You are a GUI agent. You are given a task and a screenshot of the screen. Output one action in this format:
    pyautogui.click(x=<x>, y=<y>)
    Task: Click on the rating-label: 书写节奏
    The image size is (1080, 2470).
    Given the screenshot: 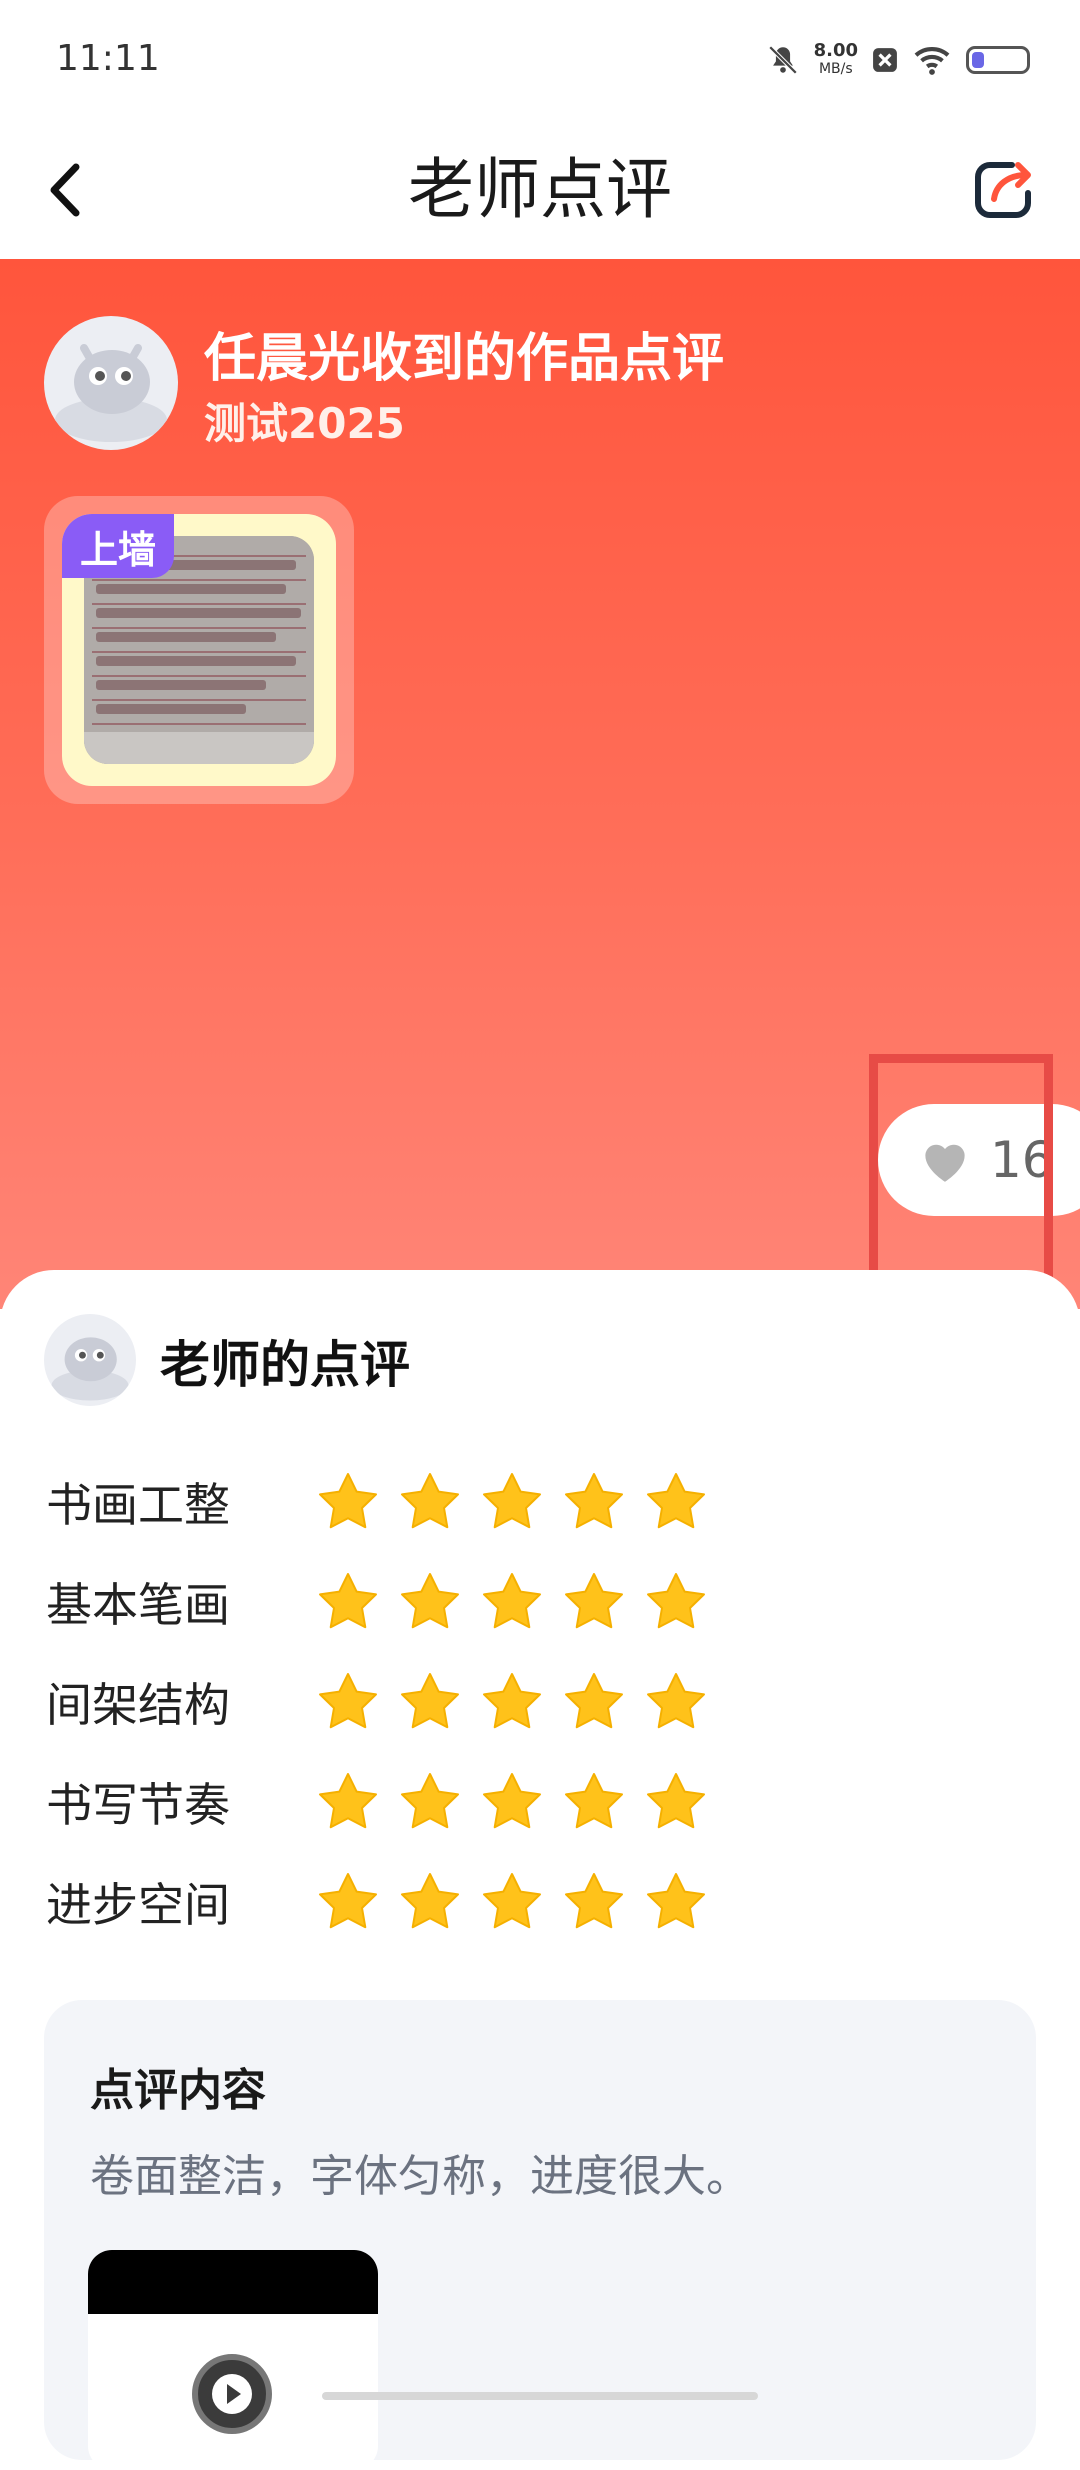 What is the action you would take?
    pyautogui.click(x=138, y=1805)
    